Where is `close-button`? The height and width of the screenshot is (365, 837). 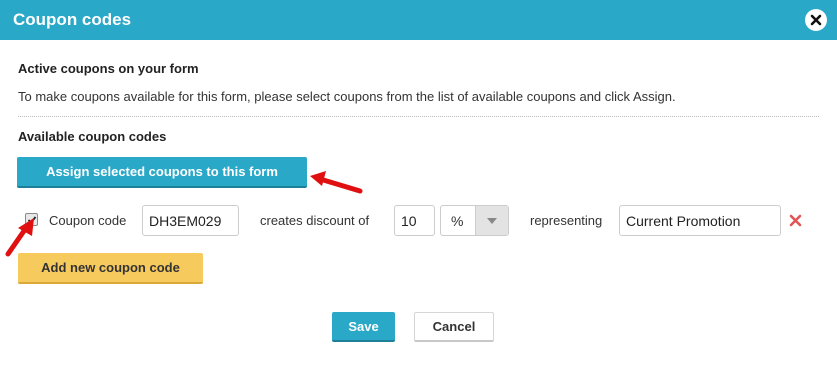
close-button is located at coordinates (816, 20).